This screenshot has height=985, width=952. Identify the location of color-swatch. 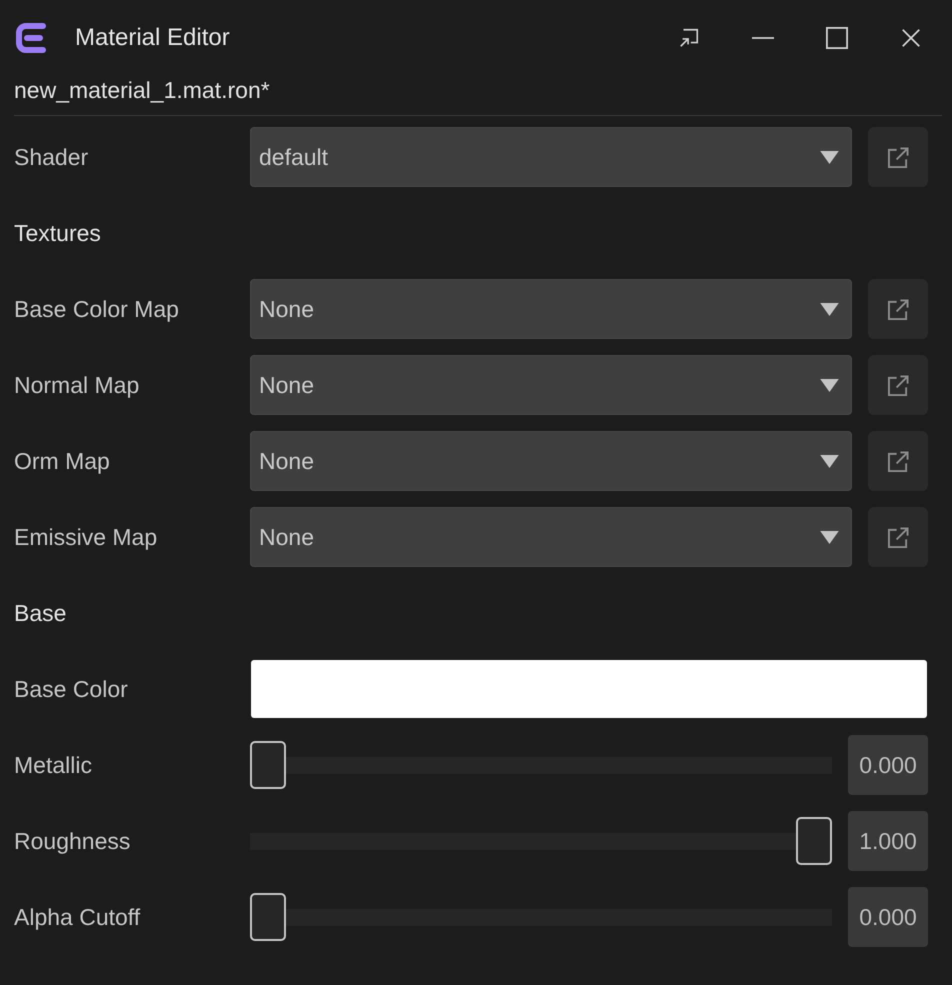
(589, 689).